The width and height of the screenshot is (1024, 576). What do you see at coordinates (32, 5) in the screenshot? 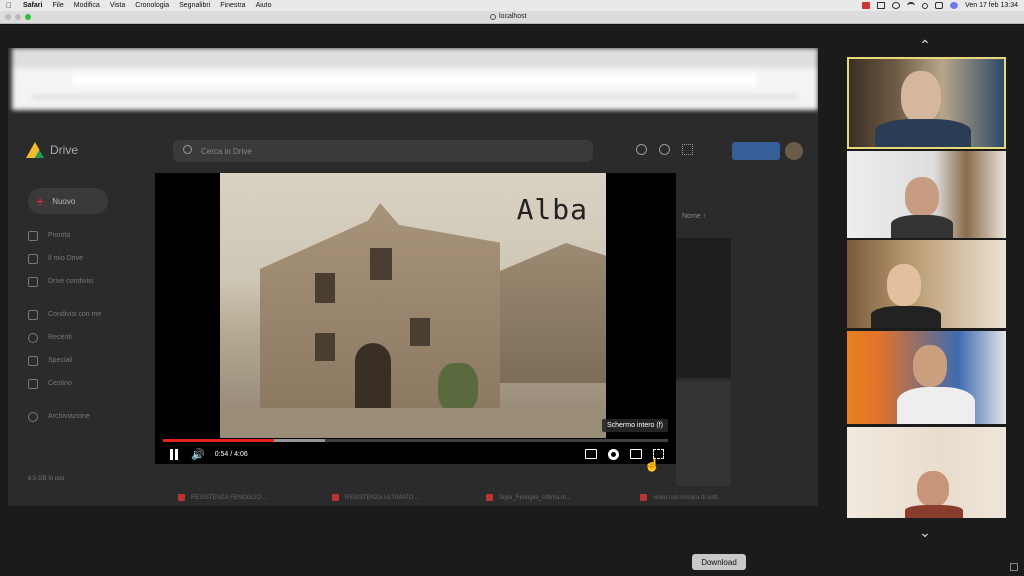
I see `menu-app-safari: Safari` at bounding box center [32, 5].